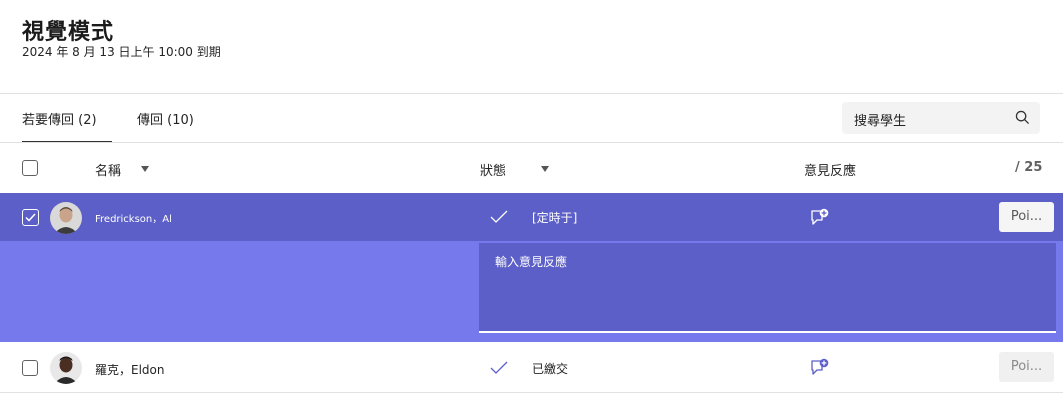 This screenshot has height=400, width=1063. I want to click on due-date: 2024 年 8 月 13 日上午 10:00 到期, so click(121, 52).